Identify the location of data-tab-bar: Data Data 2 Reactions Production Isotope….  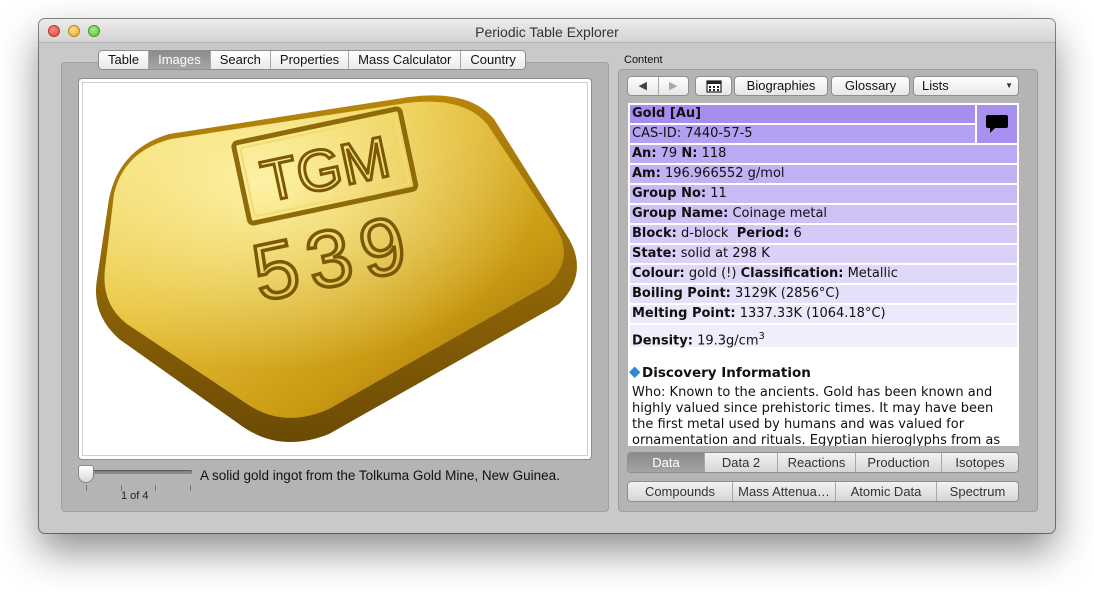
(823, 462).